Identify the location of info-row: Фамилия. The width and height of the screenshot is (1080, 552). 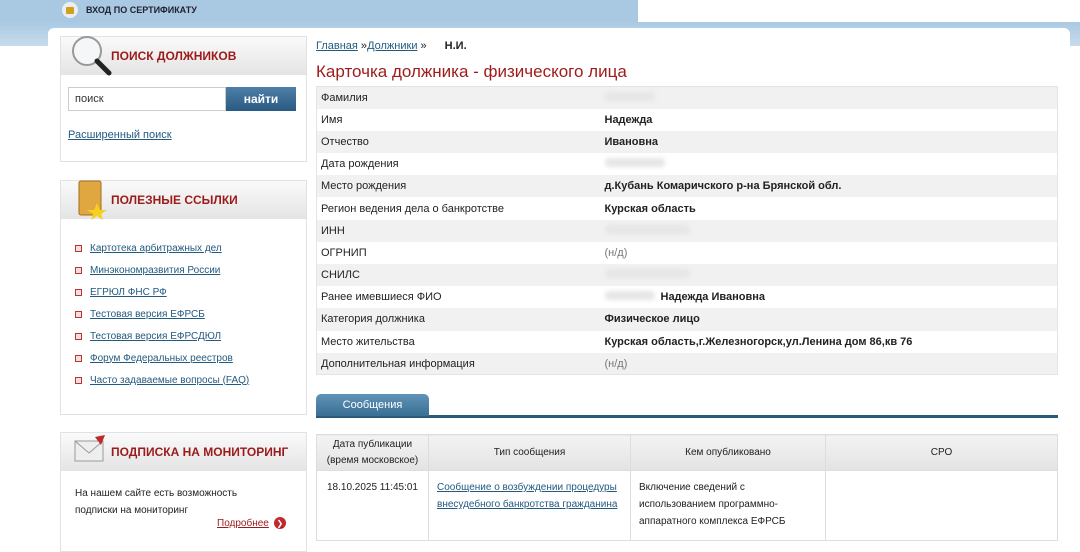
(687, 97).